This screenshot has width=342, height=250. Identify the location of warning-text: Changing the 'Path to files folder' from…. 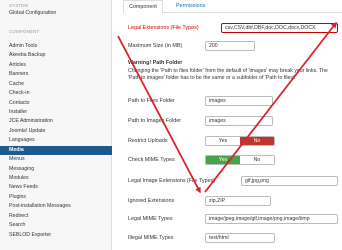
(228, 74).